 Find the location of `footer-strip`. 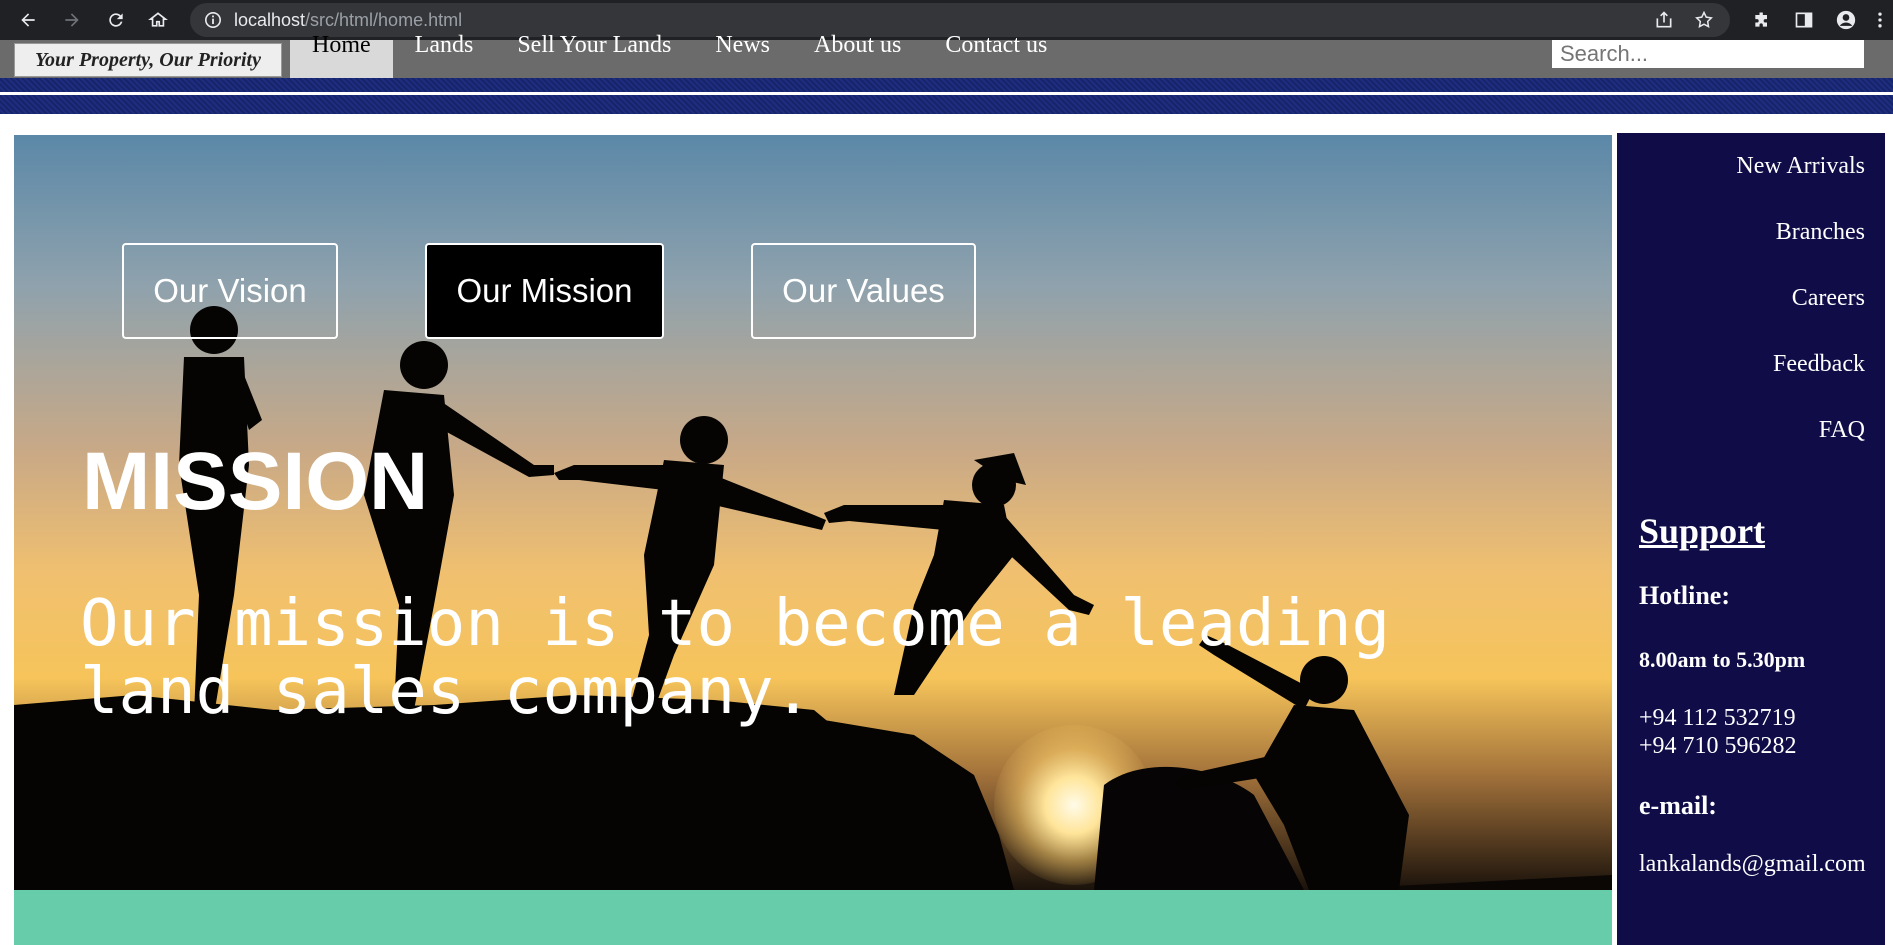

footer-strip is located at coordinates (813, 917).